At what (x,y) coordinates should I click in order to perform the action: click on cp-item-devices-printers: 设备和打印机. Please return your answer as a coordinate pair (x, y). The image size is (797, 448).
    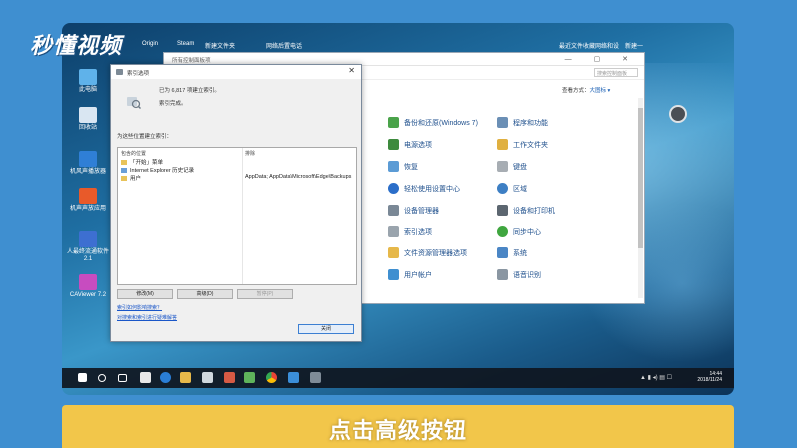
    Looking at the image, I should click on (526, 210).